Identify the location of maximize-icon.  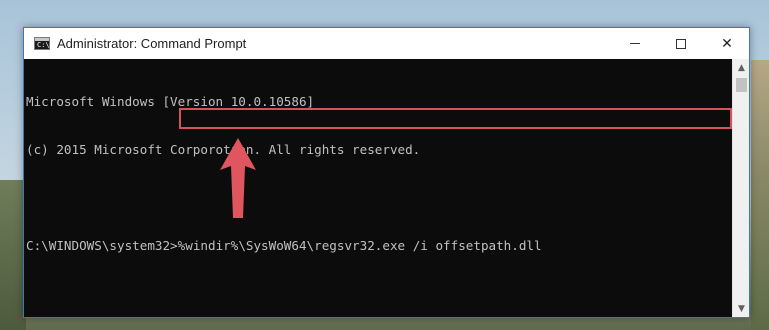
(681, 43).